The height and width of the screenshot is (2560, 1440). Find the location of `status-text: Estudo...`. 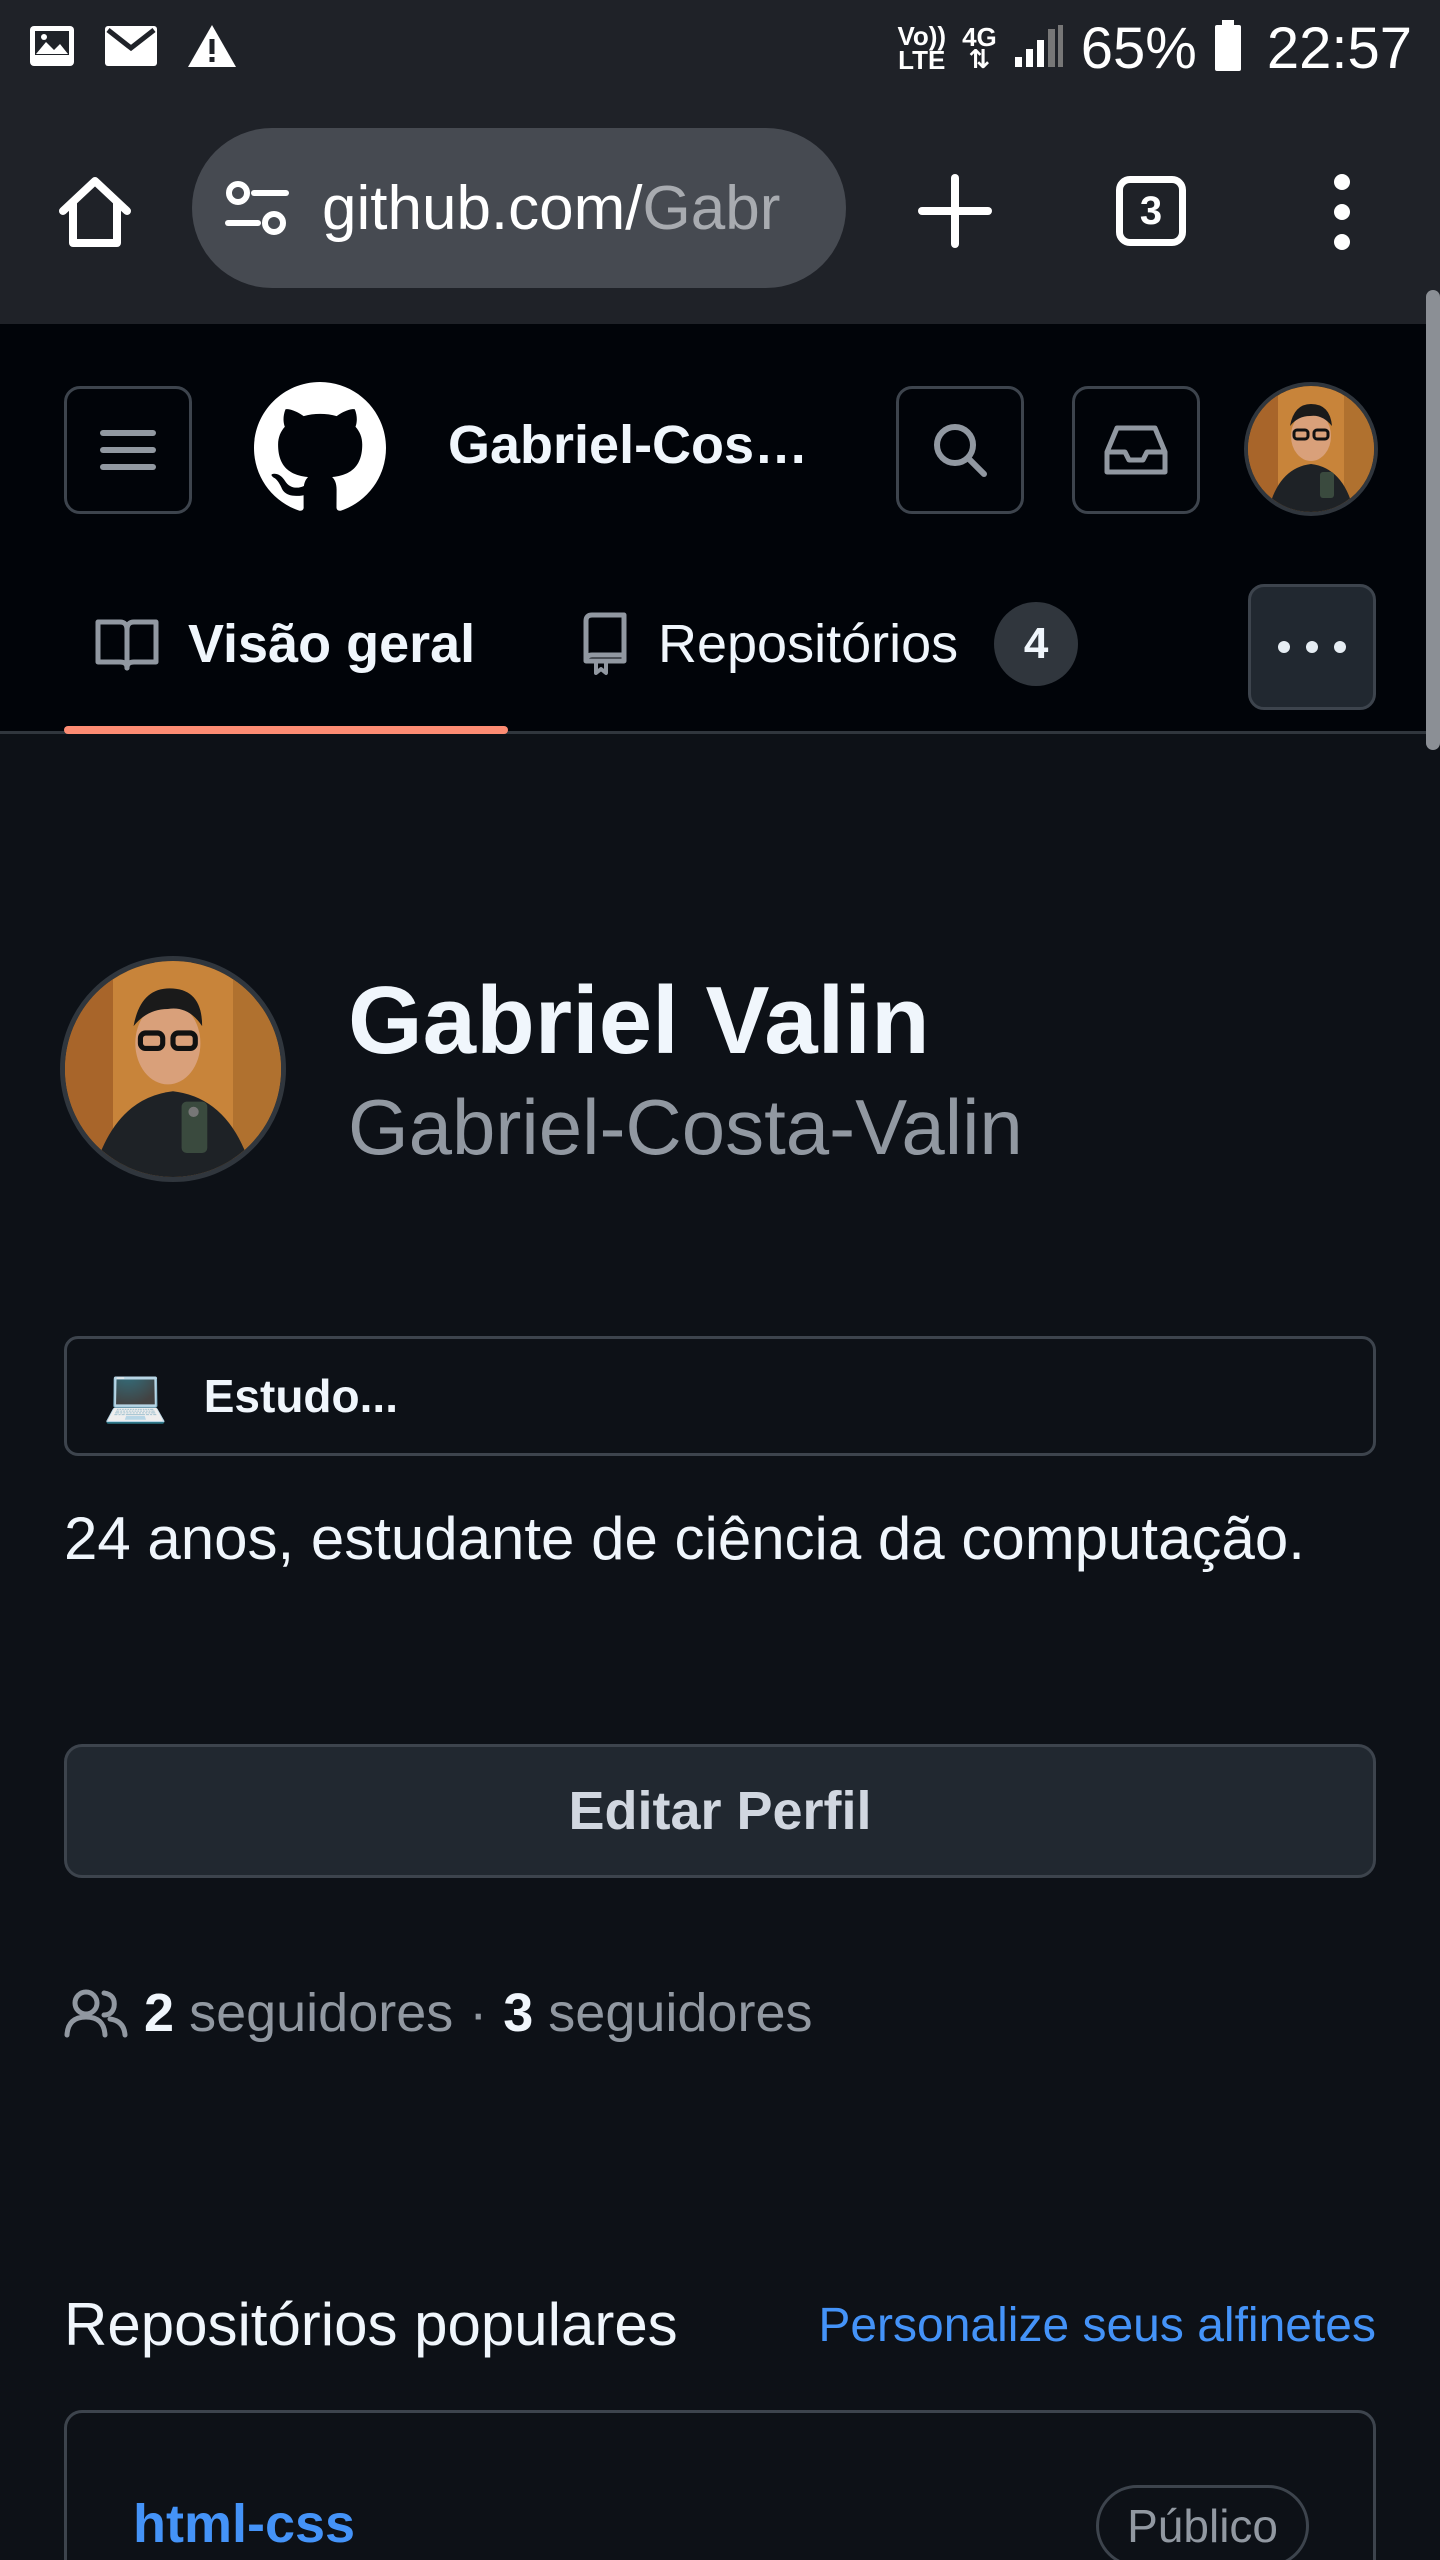

status-text: Estudo... is located at coordinates (300, 1396).